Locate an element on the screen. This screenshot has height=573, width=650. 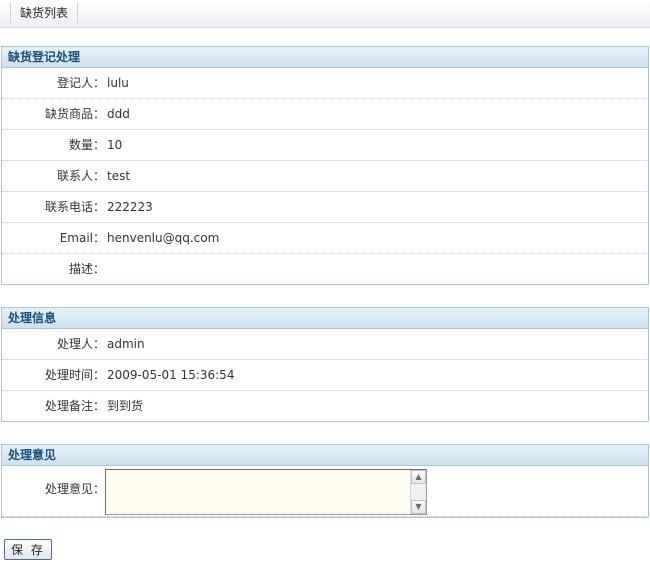
opinion-row: 处理意见： ▲ ▼ is located at coordinates (325, 491).